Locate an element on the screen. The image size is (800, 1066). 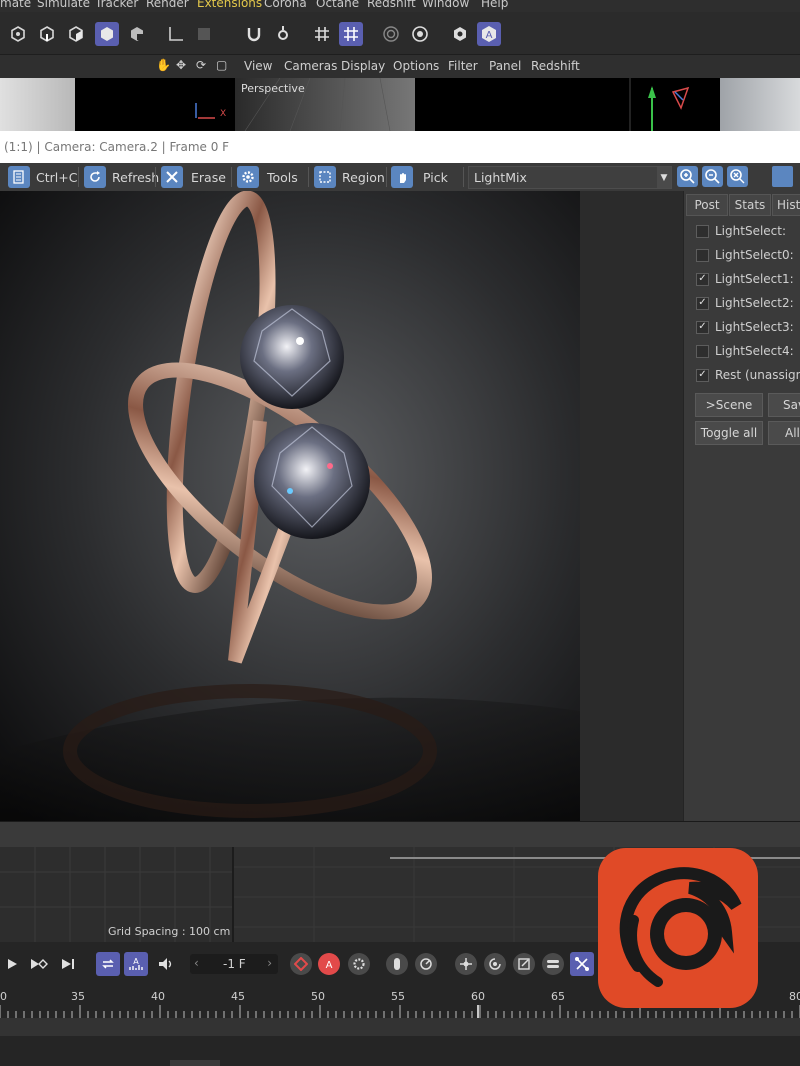
motion-icon is located at coordinates (426, 964).